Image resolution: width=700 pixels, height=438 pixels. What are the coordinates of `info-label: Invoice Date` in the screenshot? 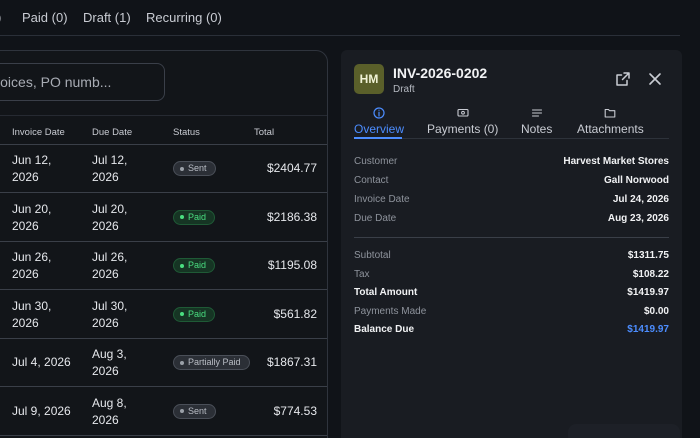 It's located at (382, 199).